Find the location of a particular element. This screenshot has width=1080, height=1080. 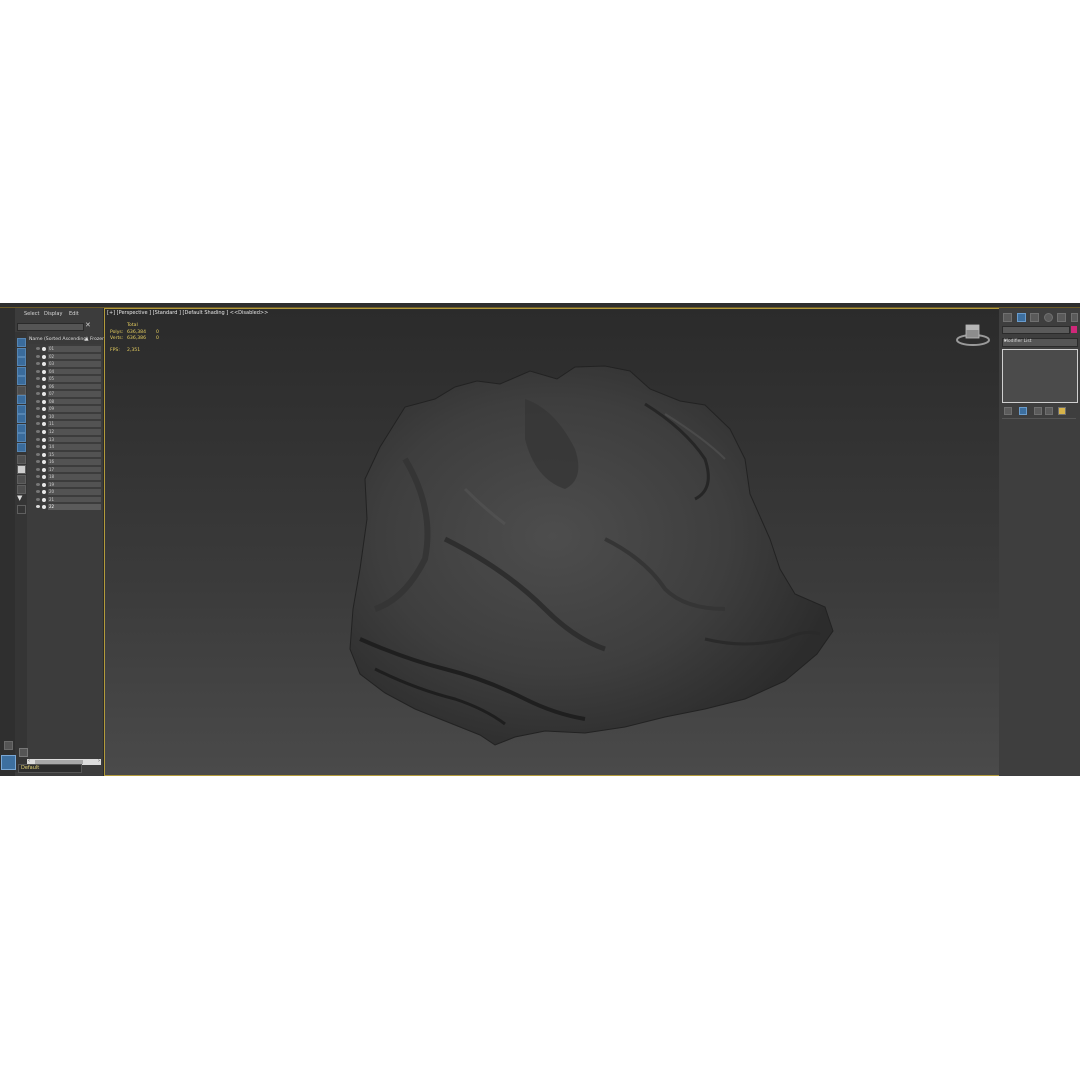

container-icon is located at coordinates (21, 509).